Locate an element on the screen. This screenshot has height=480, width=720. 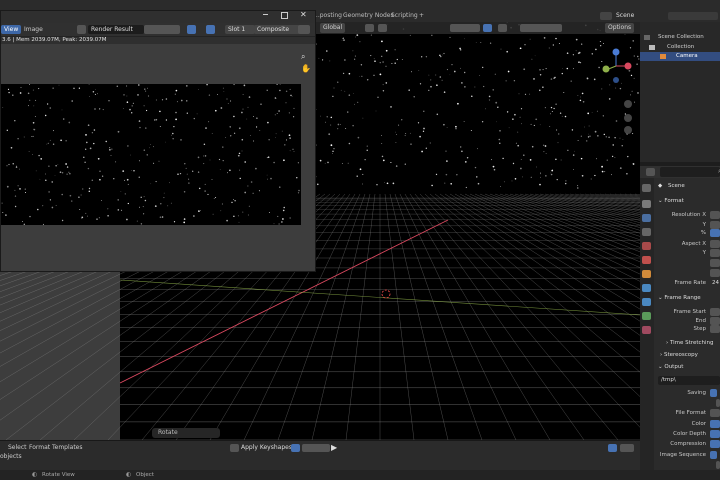
output-panel-toggle: ⌄ Output is located at coordinates (670, 367).